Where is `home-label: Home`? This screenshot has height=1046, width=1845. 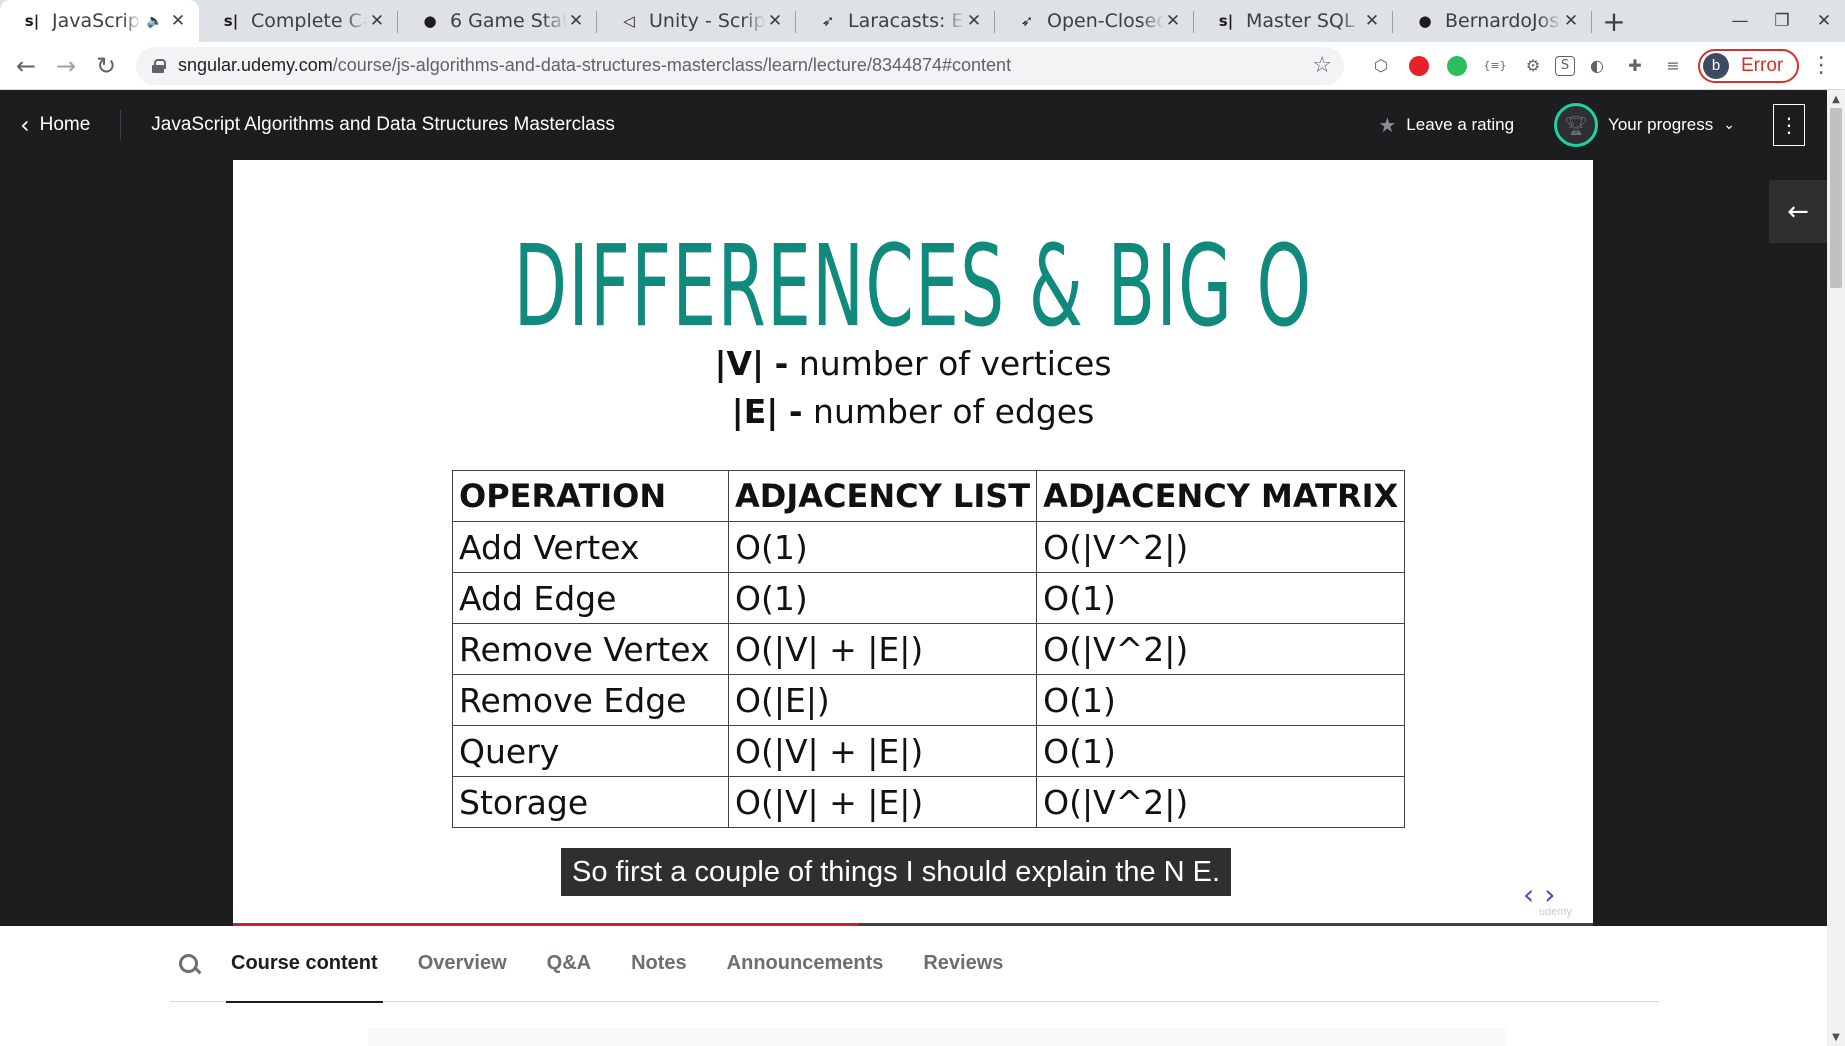 home-label: Home is located at coordinates (65, 124).